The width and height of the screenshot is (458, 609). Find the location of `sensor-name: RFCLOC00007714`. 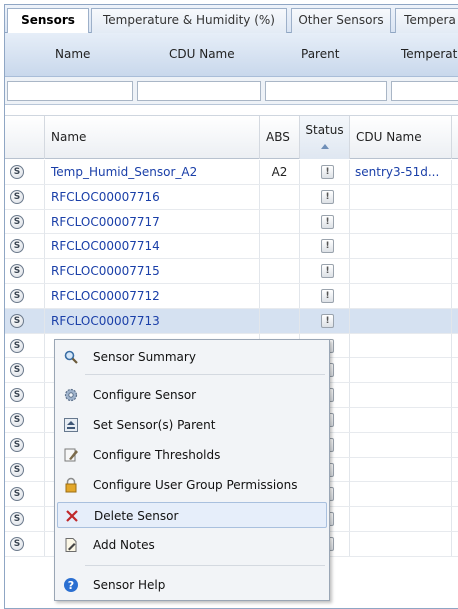

sensor-name: RFCLOC00007714 is located at coordinates (152, 246).